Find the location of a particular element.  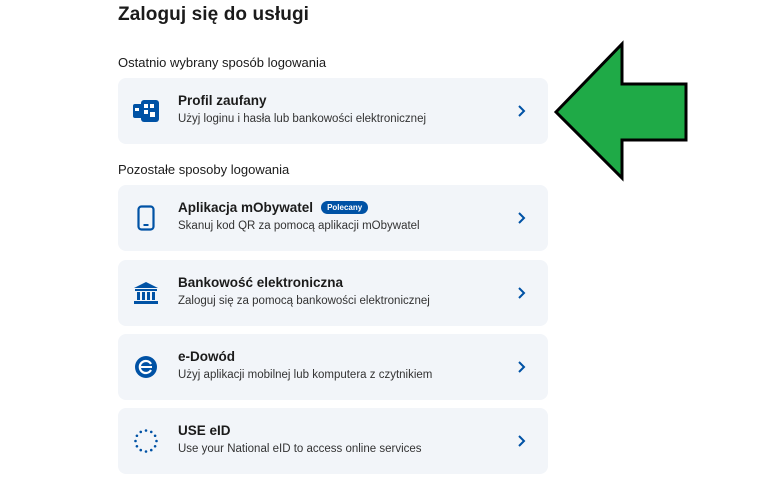

page-title: Zaloguj się do usługi is located at coordinates (214, 14).